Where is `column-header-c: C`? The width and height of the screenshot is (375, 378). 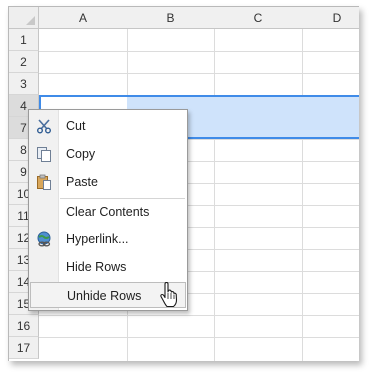 column-header-c: C is located at coordinates (258, 18).